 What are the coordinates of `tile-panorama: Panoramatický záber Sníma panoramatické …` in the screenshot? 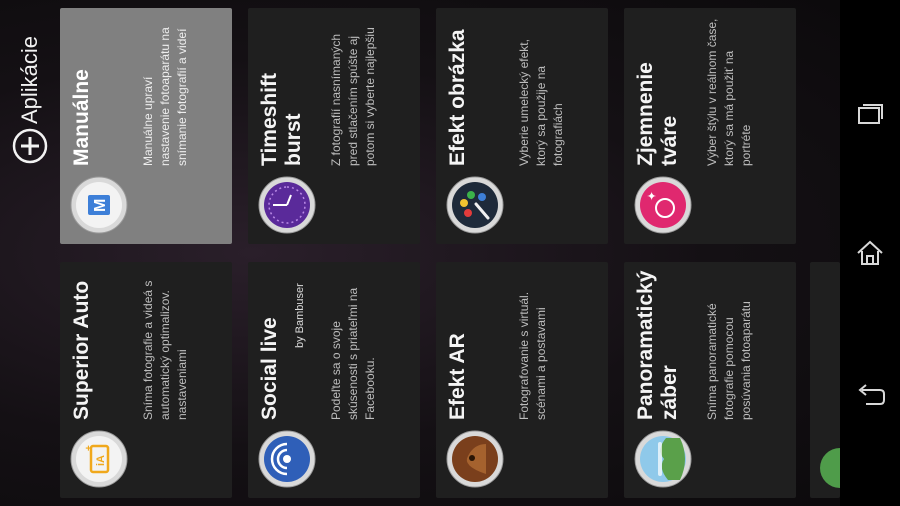 It's located at (710, 380).